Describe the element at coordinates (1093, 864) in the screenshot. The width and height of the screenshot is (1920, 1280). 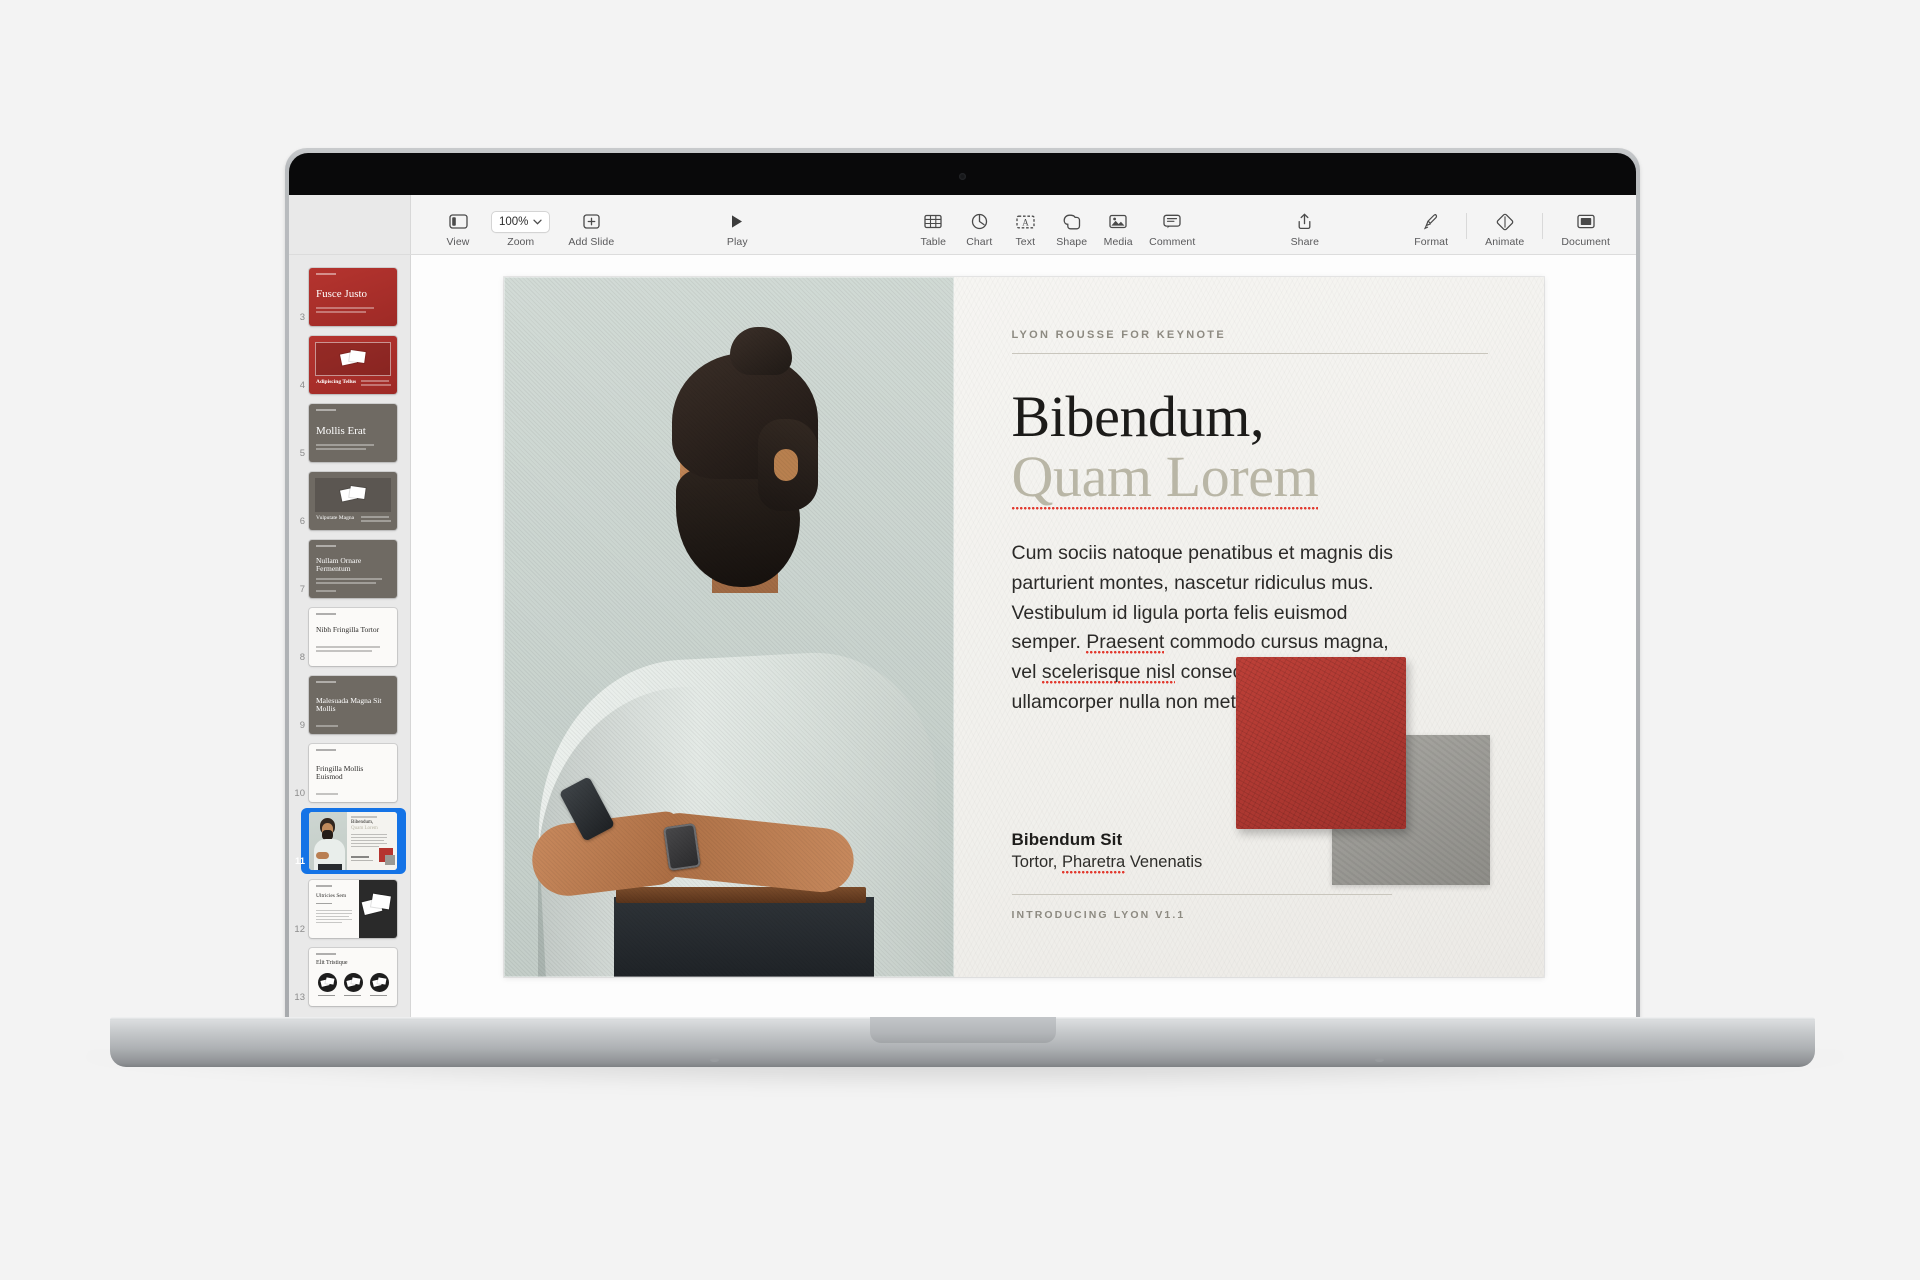
I see `footer-misspelled: Pharetra` at that location.